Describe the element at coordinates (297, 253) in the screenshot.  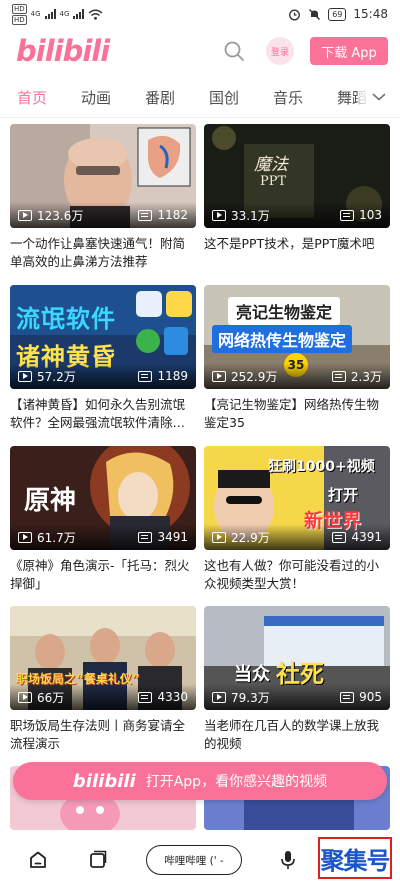
I see `video-title: 这不是PPT技术，是PPT魔术吧` at that location.